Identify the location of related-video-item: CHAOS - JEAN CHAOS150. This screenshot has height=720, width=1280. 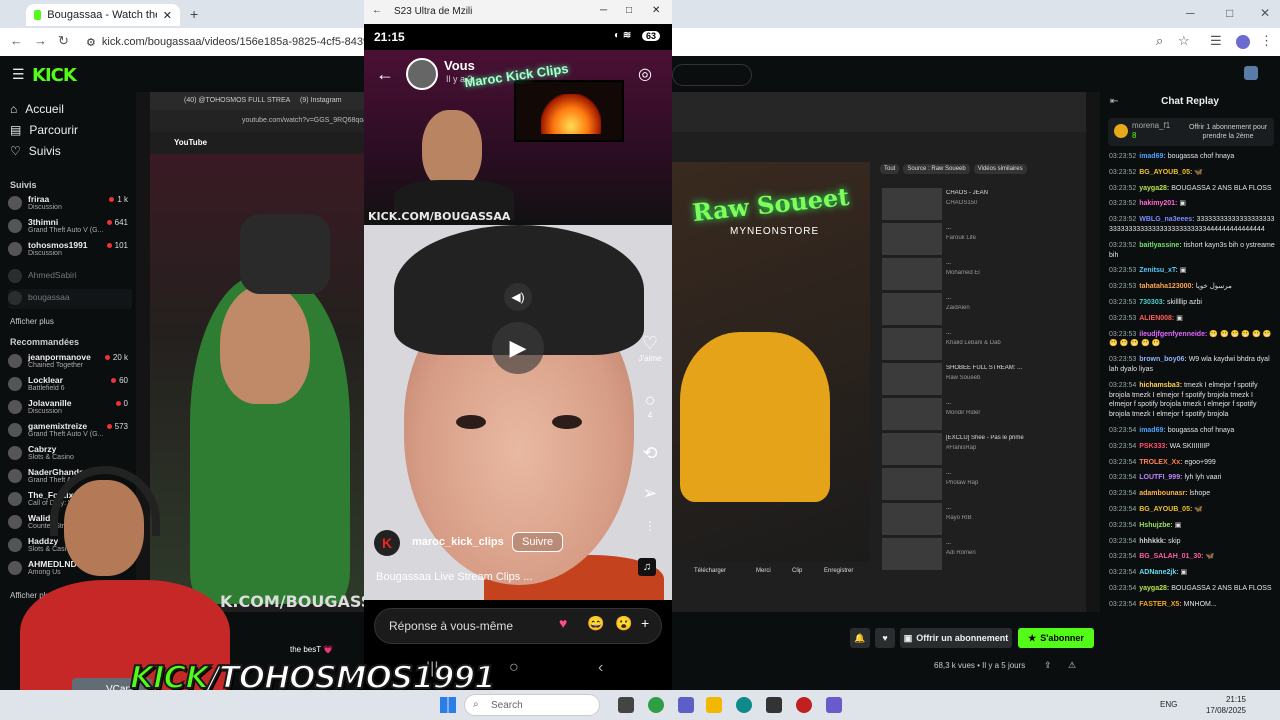
(957, 205).